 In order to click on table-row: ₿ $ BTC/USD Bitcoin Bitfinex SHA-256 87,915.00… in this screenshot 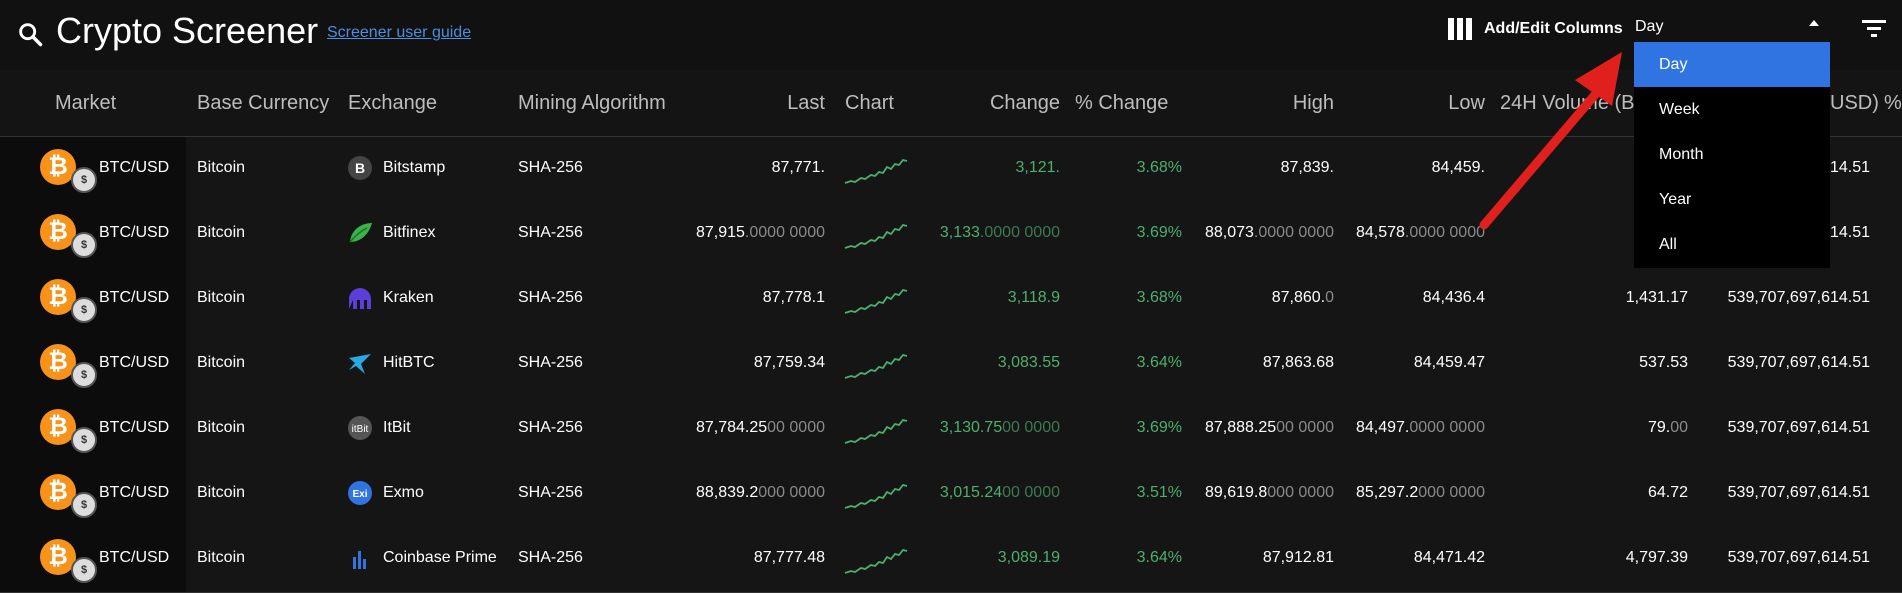, I will do `click(951, 235)`.